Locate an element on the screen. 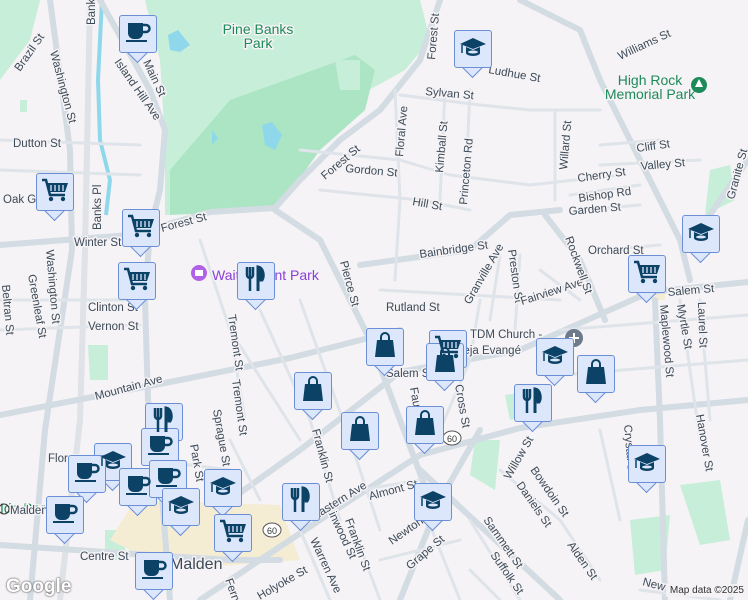 The height and width of the screenshot is (600, 748). svg-text: 60 is located at coordinates (272, 531).